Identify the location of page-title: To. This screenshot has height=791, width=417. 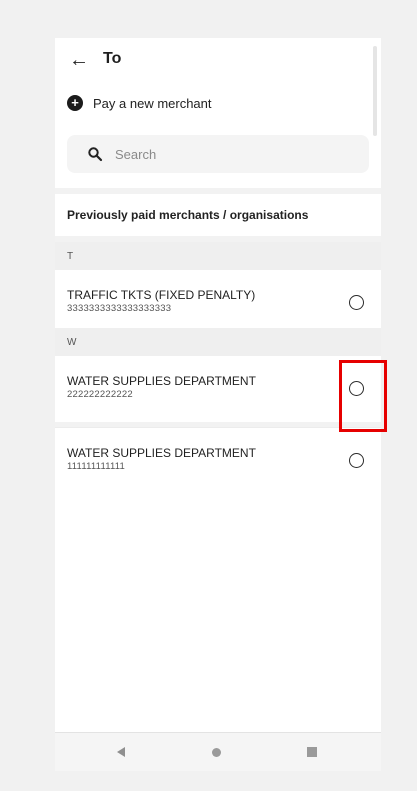
(112, 58).